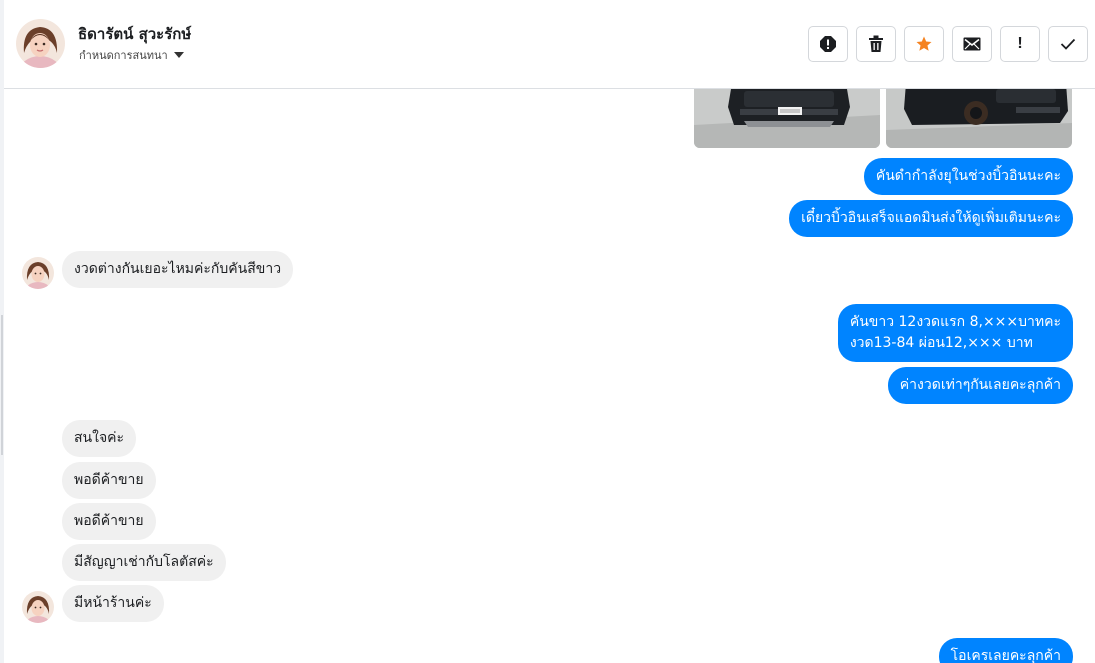  I want to click on star-button, so click(924, 44).